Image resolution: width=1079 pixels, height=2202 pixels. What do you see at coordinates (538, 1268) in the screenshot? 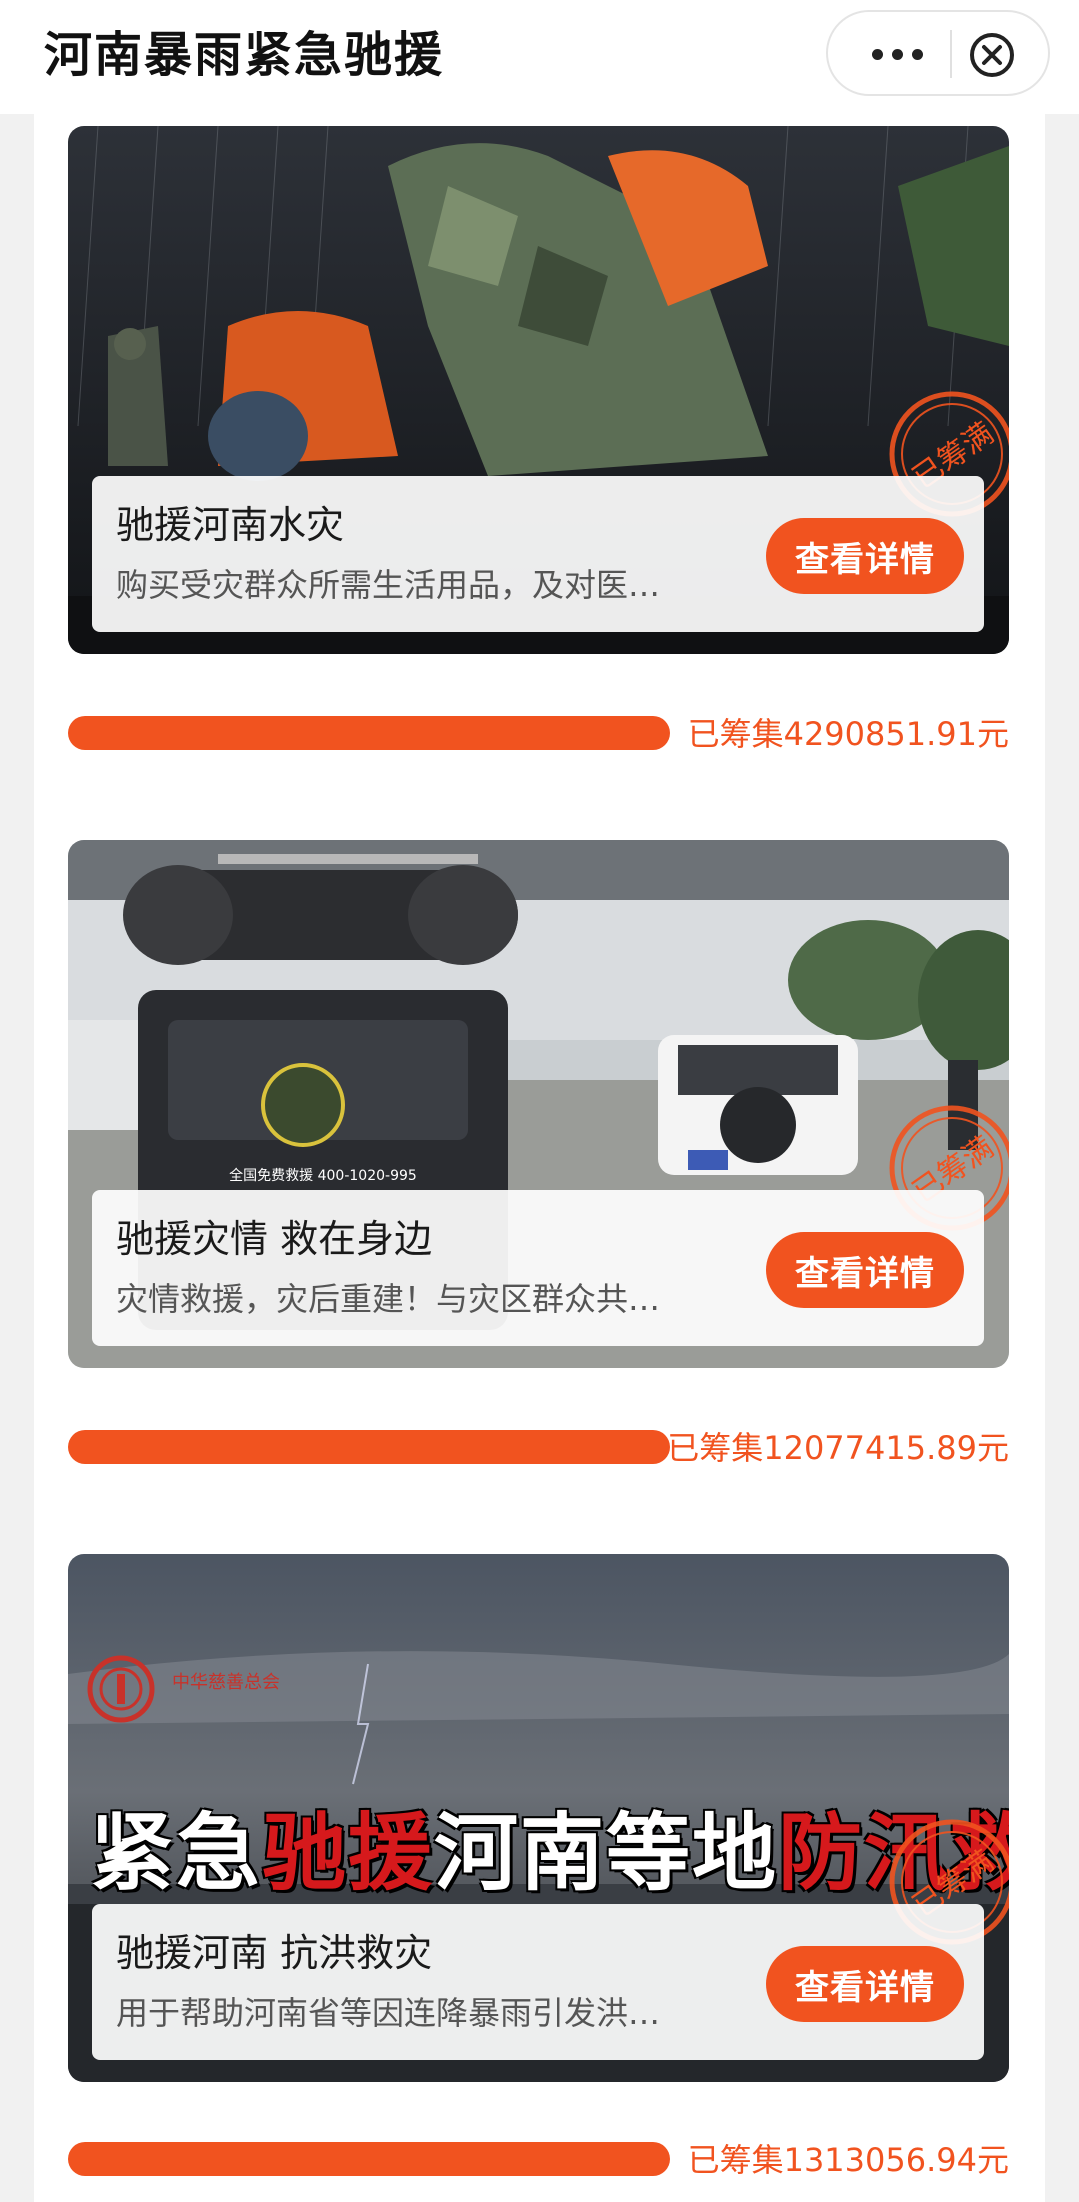
I see `project-info-panel: 驰援灾情 救在身边 灾情救援，灾后重建！与灾区群众共… 查看详情` at bounding box center [538, 1268].